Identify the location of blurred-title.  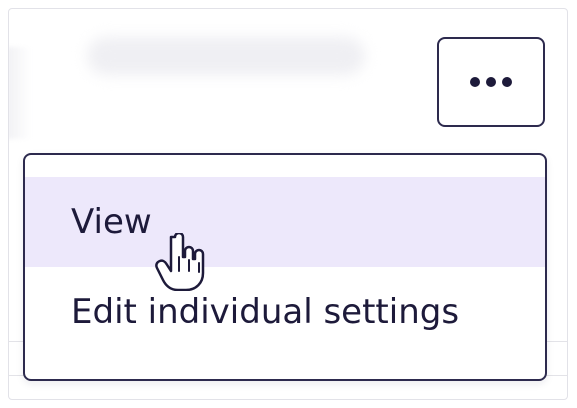
(226, 56).